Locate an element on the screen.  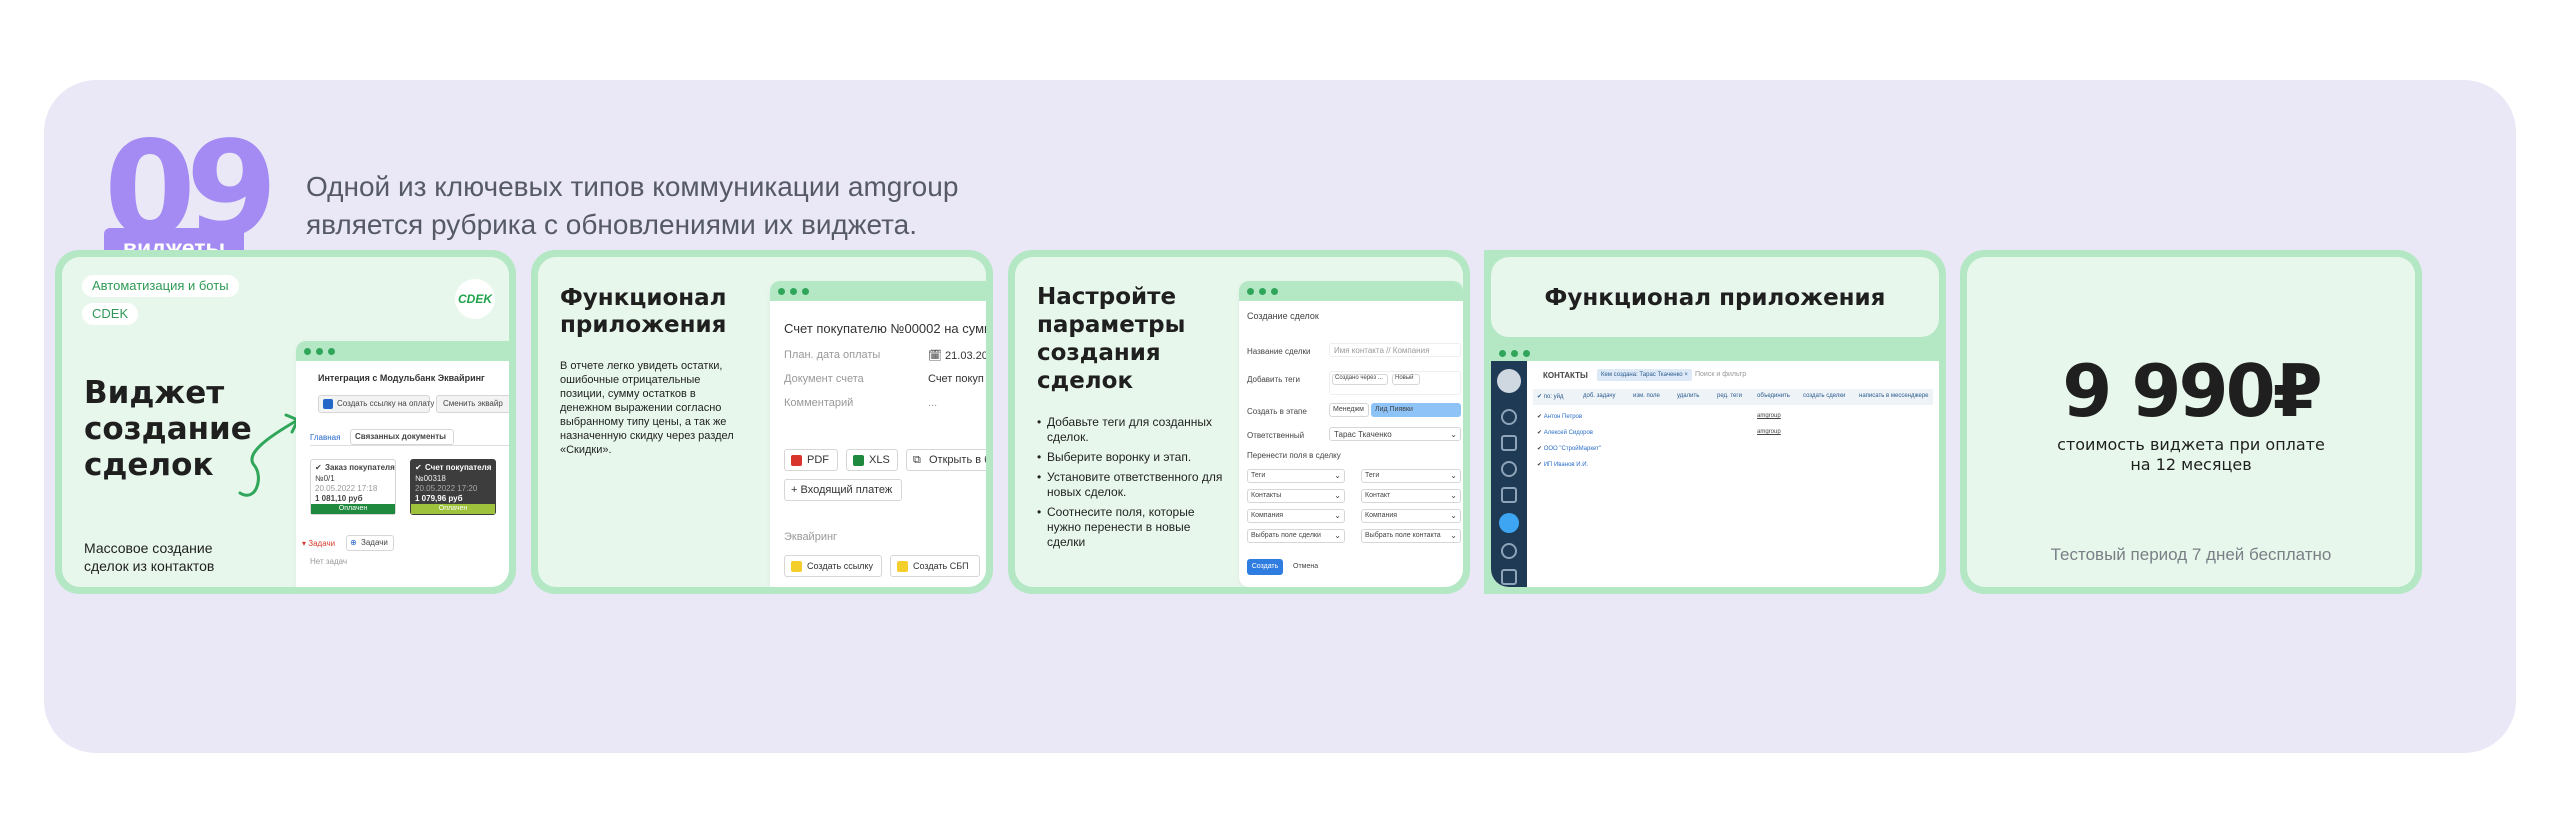
tags-input: Создано через ... Новый is located at coordinates (1395, 383).